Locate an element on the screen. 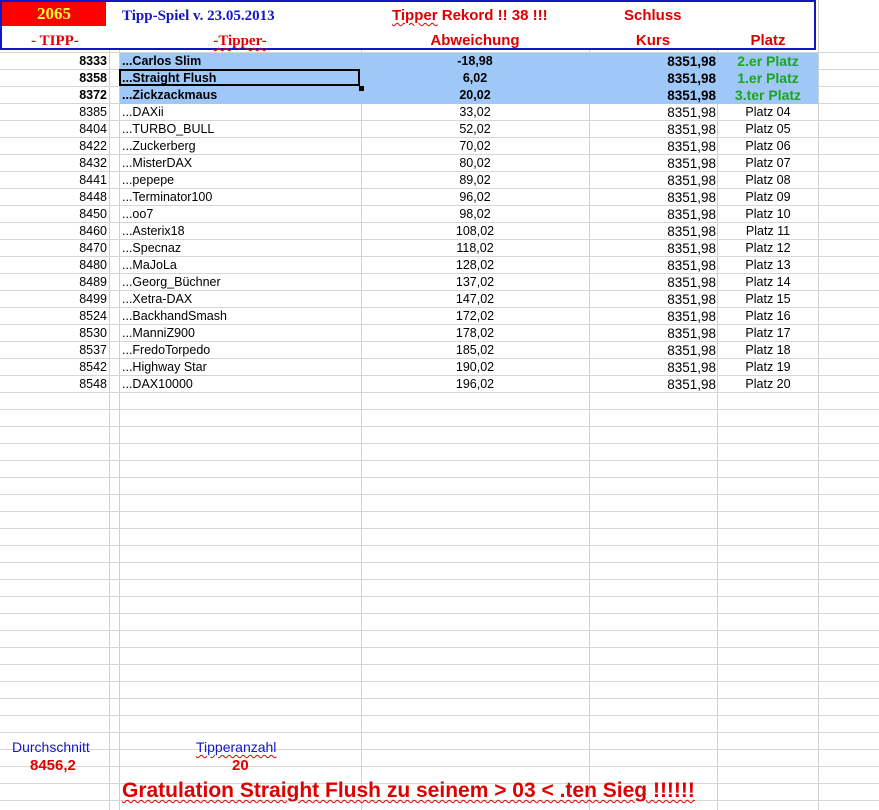 This screenshot has height=810, width=879. tipp-cell: 8432 is located at coordinates (53, 163).